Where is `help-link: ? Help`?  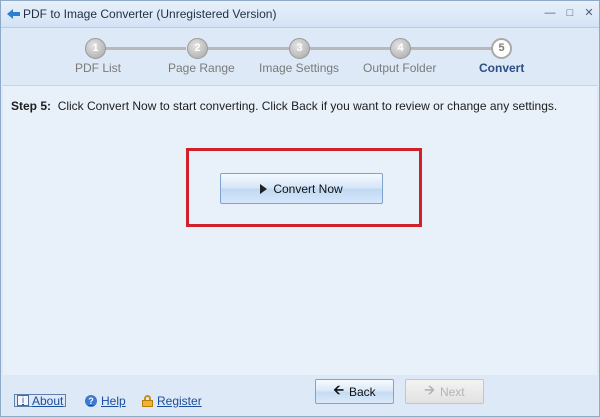 help-link: ? Help is located at coordinates (105, 401).